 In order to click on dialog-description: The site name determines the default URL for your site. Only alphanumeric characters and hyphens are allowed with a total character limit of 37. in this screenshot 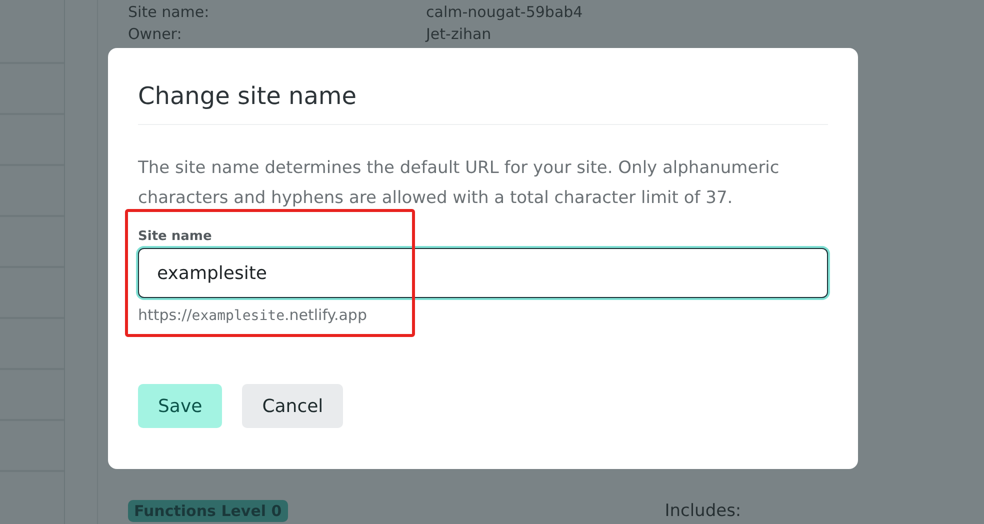, I will do `click(459, 183)`.